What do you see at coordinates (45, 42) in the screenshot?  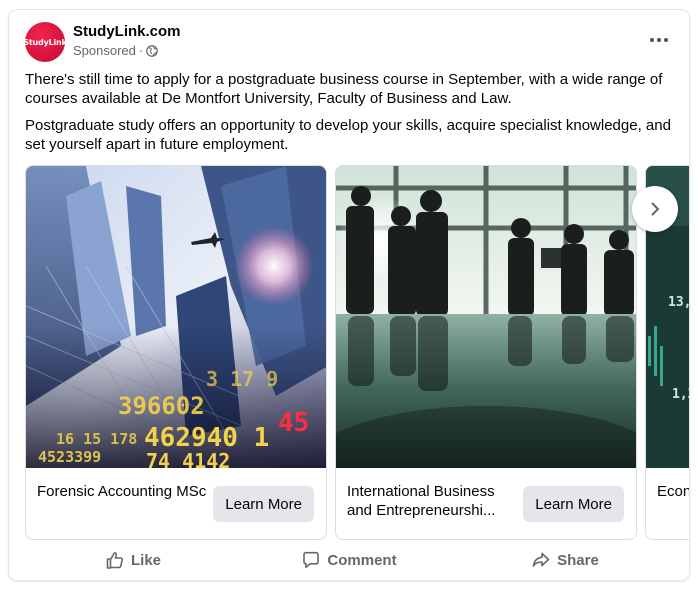 I see `avatar: StudyLink` at bounding box center [45, 42].